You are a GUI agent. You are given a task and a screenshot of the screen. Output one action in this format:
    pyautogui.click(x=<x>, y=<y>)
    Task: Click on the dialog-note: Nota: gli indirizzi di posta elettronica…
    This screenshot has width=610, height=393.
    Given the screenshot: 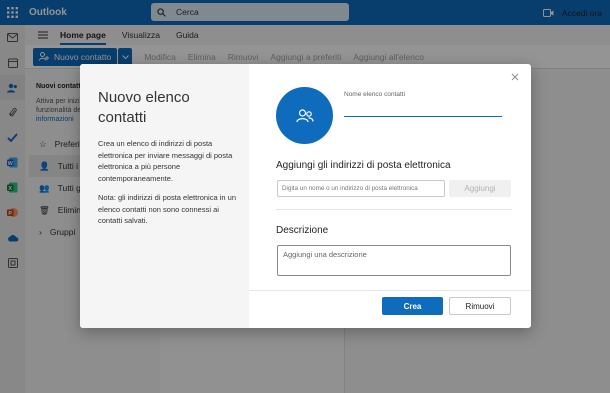 What is the action you would take?
    pyautogui.click(x=167, y=209)
    